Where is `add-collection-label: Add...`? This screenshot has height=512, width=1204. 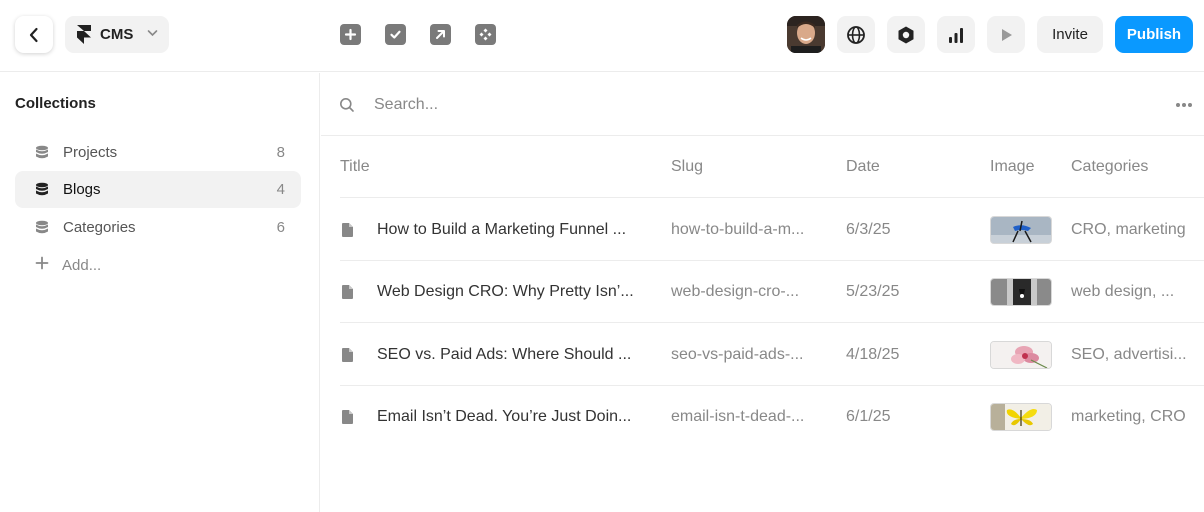
add-collection-label: Add... is located at coordinates (82, 265).